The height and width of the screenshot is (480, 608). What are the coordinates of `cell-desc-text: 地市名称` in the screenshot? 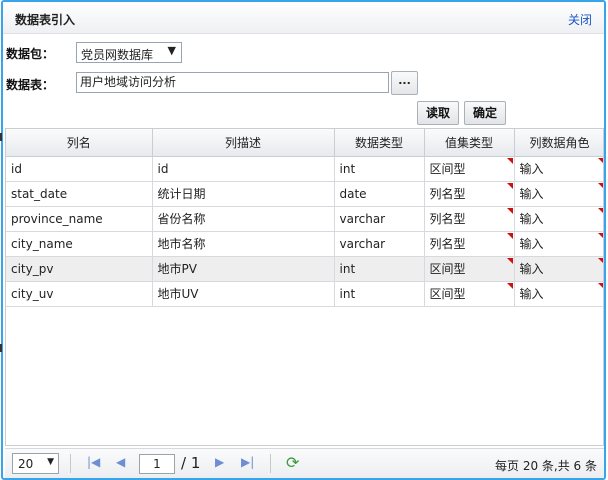 It's located at (181, 244).